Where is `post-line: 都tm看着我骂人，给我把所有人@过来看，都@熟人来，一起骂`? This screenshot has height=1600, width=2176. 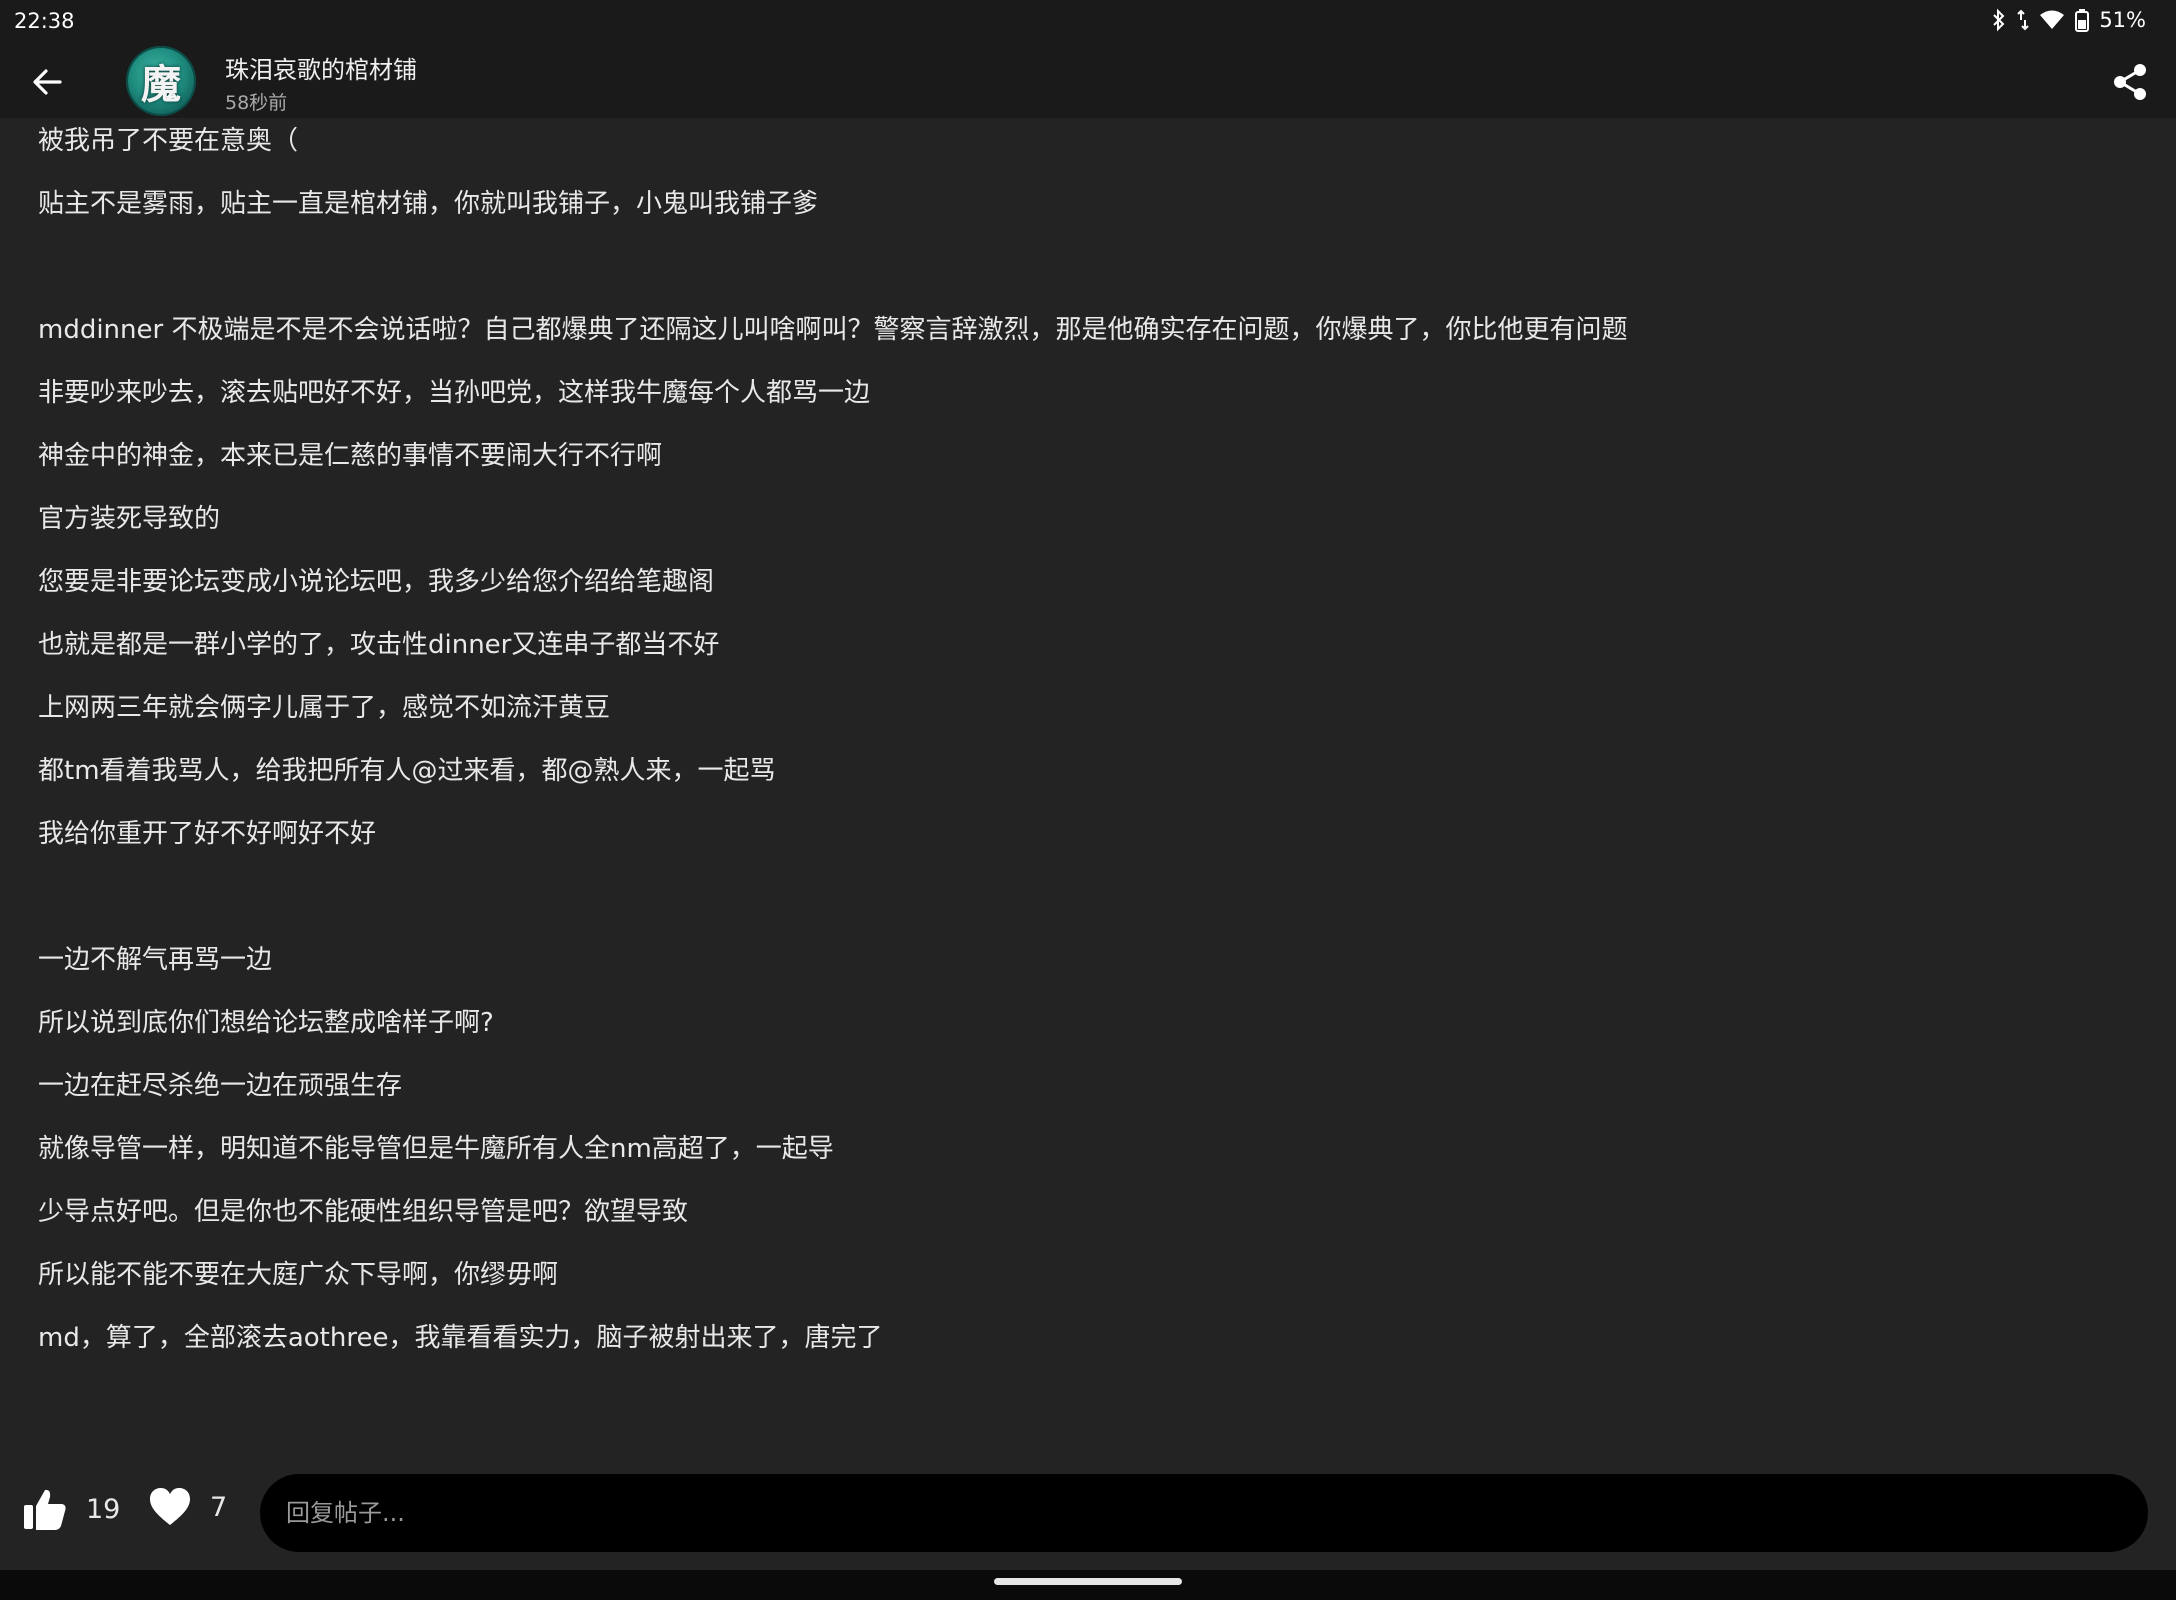 post-line: 都tm看着我骂人，给我把所有人@过来看，都@熟人来，一起骂 is located at coordinates (407, 771).